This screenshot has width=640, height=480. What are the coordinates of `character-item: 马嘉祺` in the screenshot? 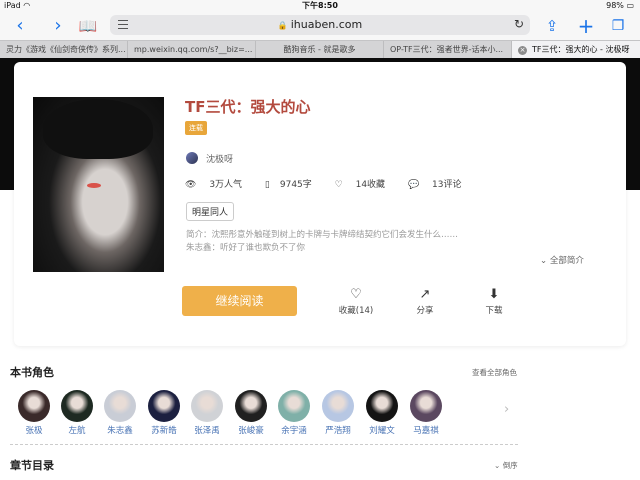 It's located at (426, 413).